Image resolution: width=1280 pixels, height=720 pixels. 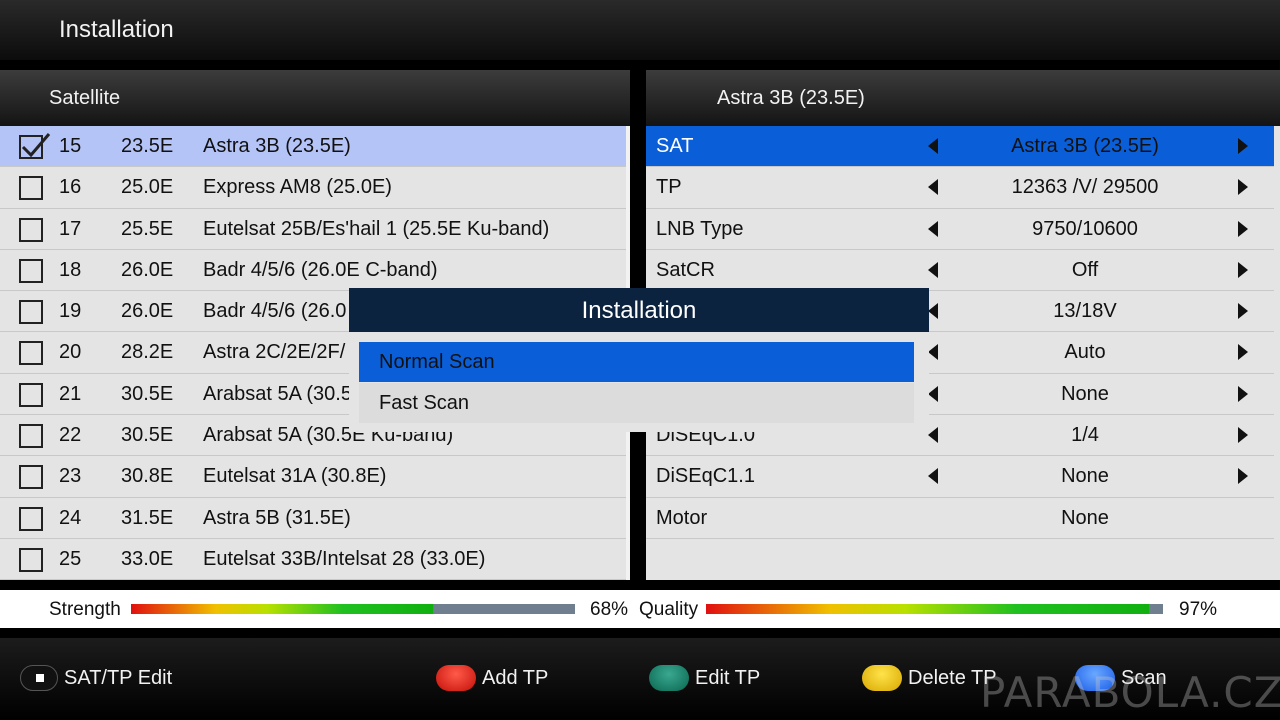 I want to click on add-tp-label: Add TP, so click(x=515, y=677).